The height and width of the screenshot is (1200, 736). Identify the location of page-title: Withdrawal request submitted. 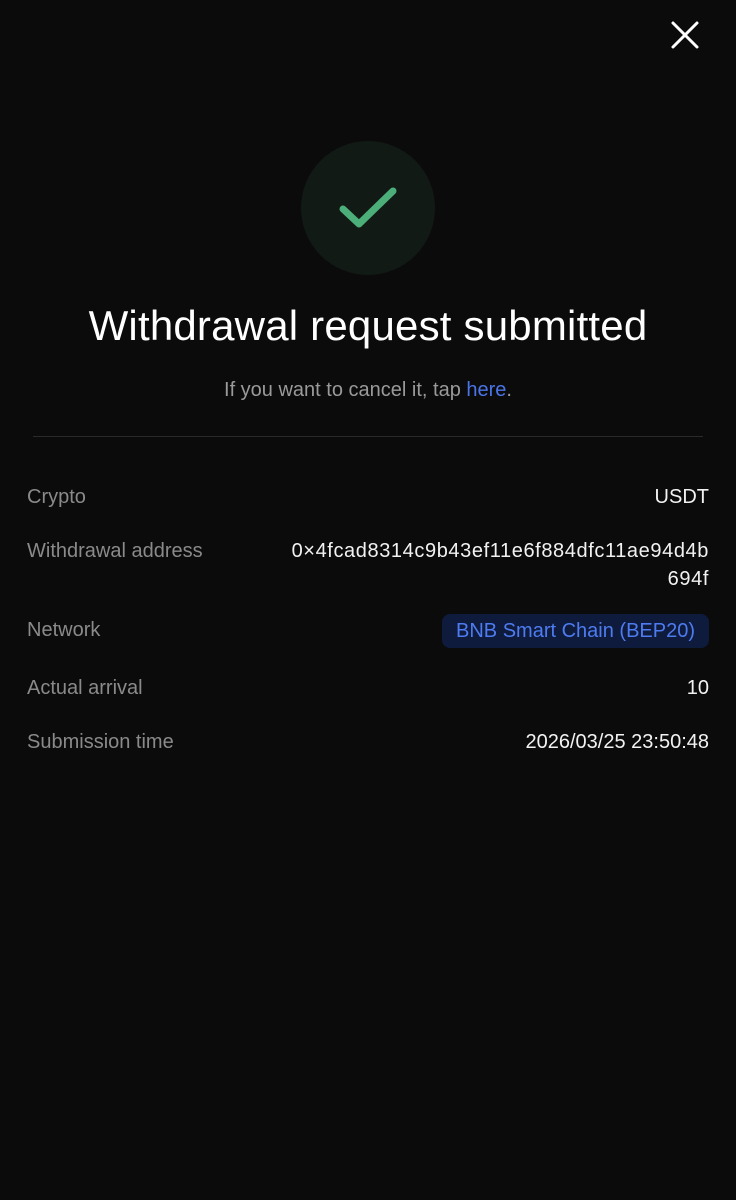
(368, 325).